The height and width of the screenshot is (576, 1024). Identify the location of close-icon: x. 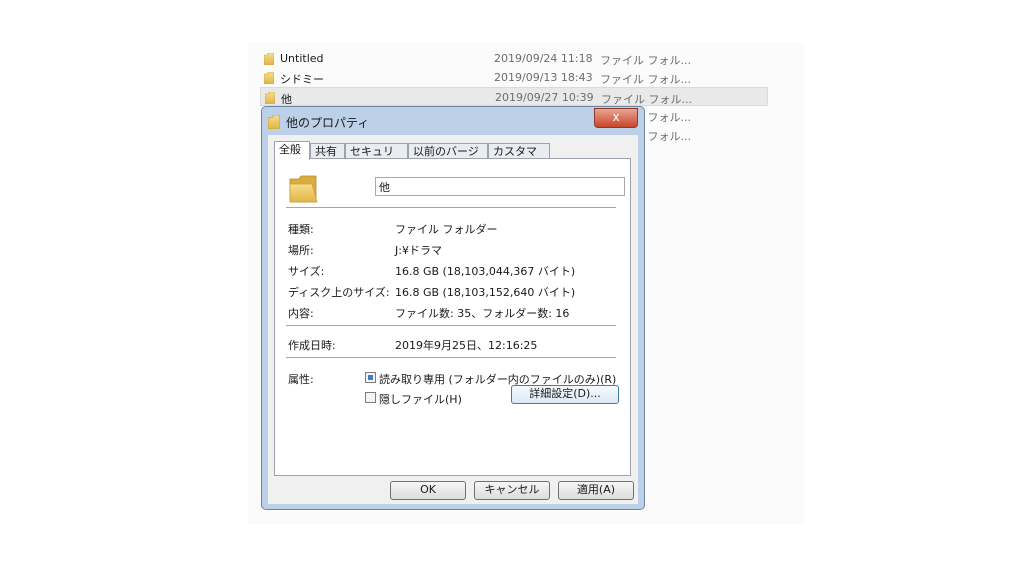
(616, 117).